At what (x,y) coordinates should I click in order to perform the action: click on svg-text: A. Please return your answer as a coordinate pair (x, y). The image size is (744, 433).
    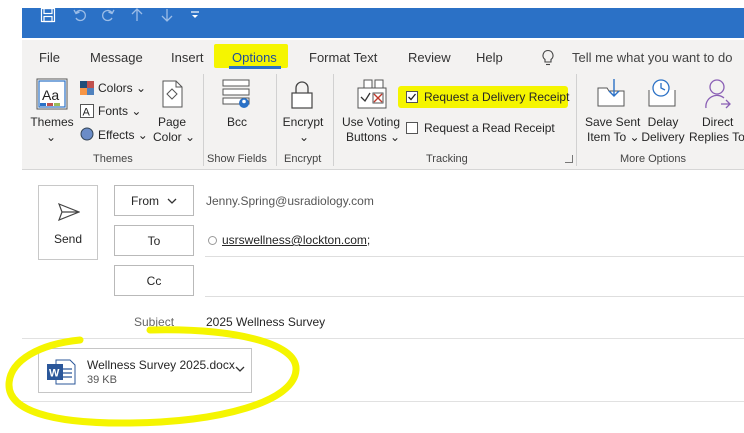
    Looking at the image, I should click on (87, 113).